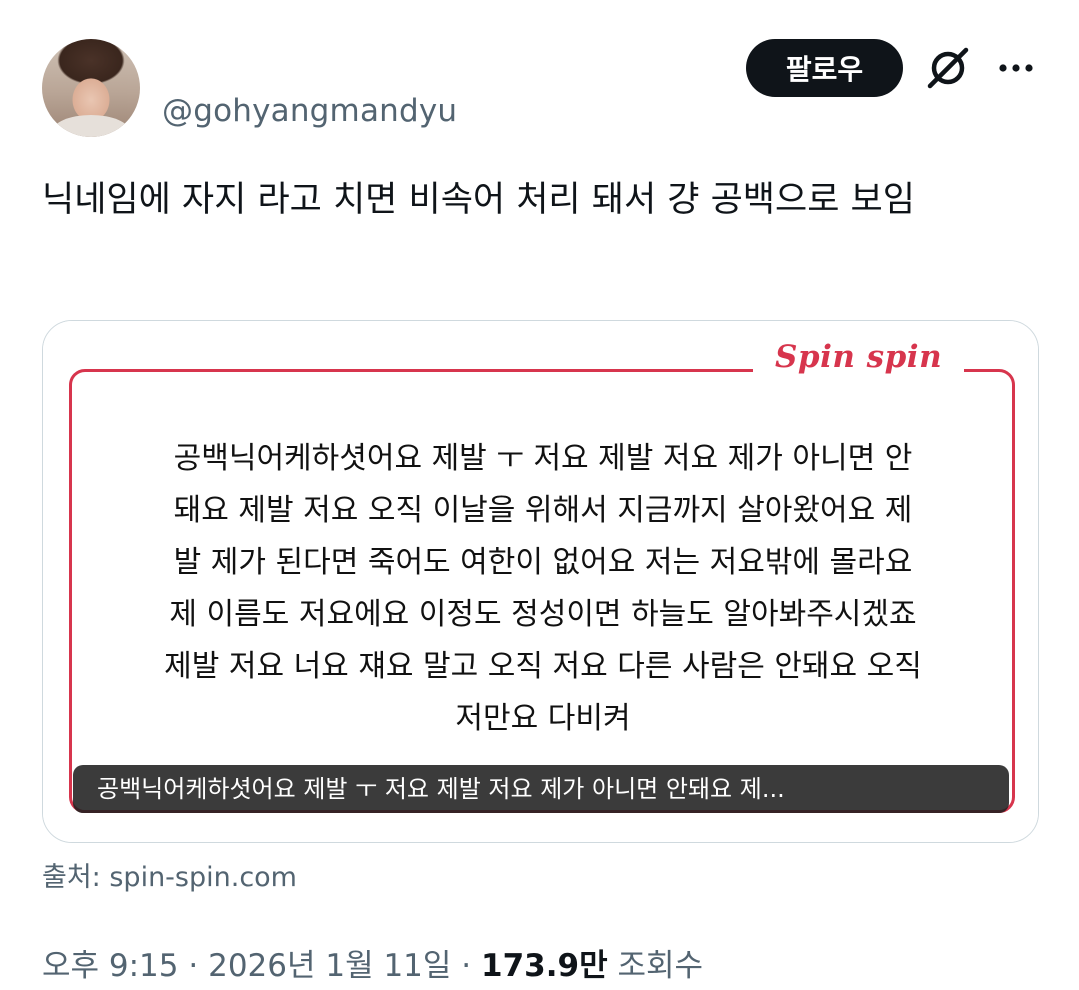  I want to click on more-dots-icon, so click(1016, 68).